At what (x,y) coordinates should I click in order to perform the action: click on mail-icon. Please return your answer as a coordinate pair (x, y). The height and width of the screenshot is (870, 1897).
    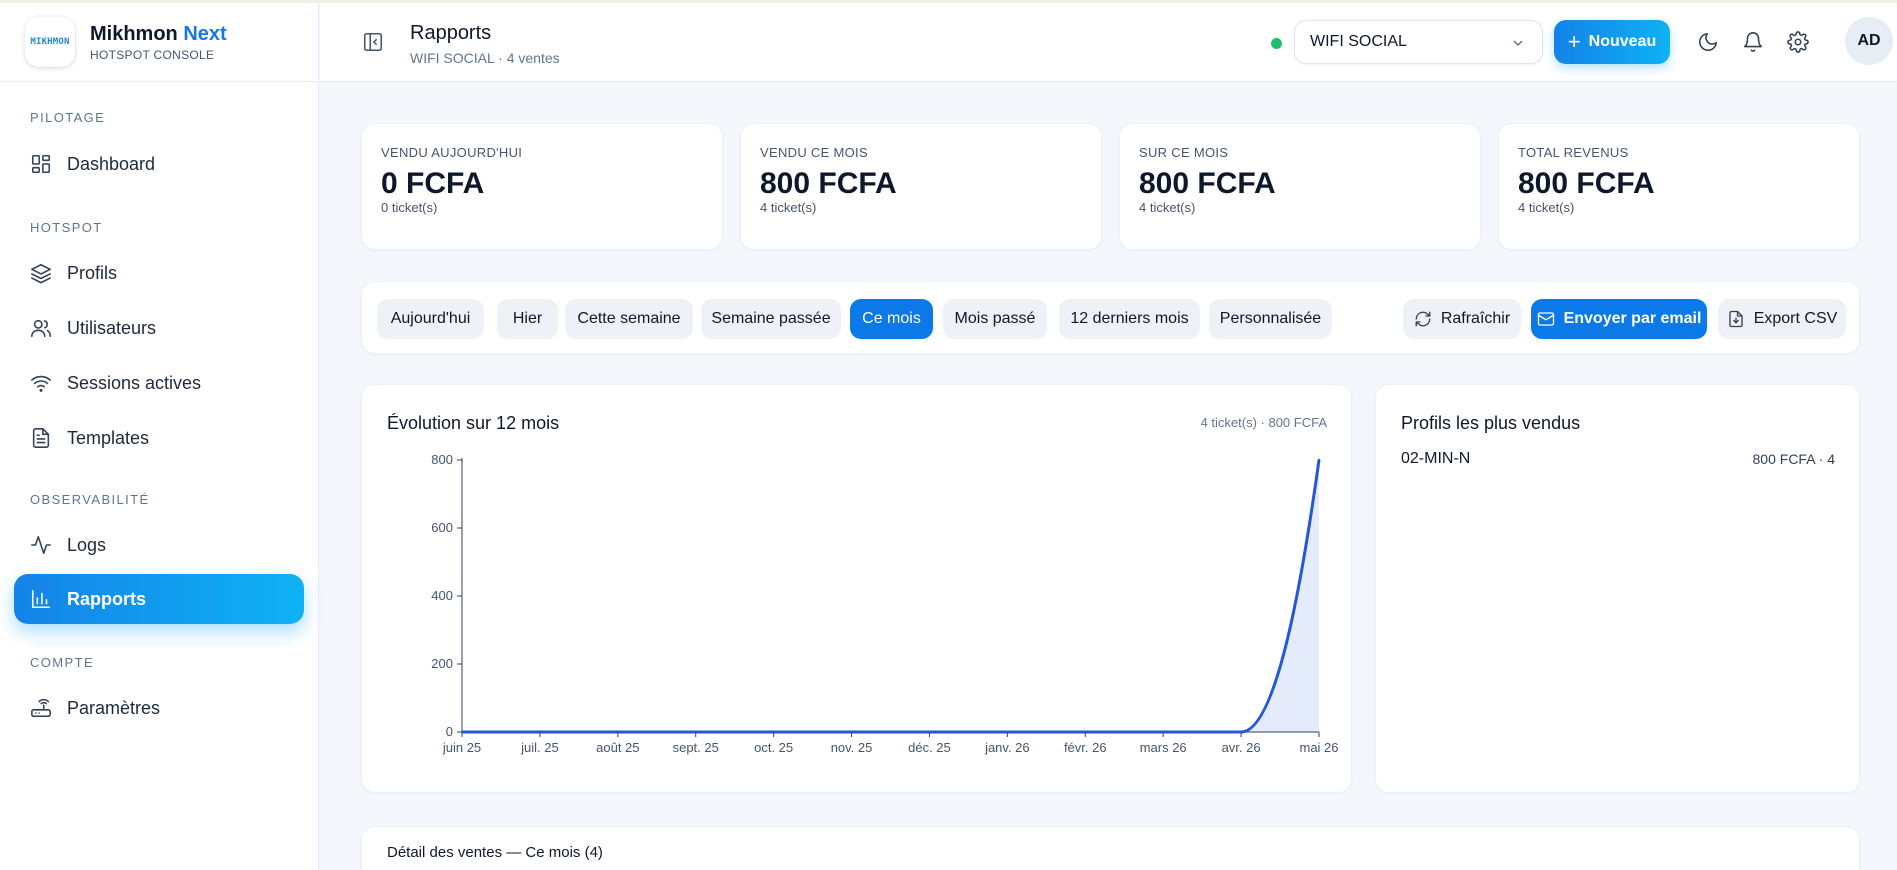
    Looking at the image, I should click on (1545, 319).